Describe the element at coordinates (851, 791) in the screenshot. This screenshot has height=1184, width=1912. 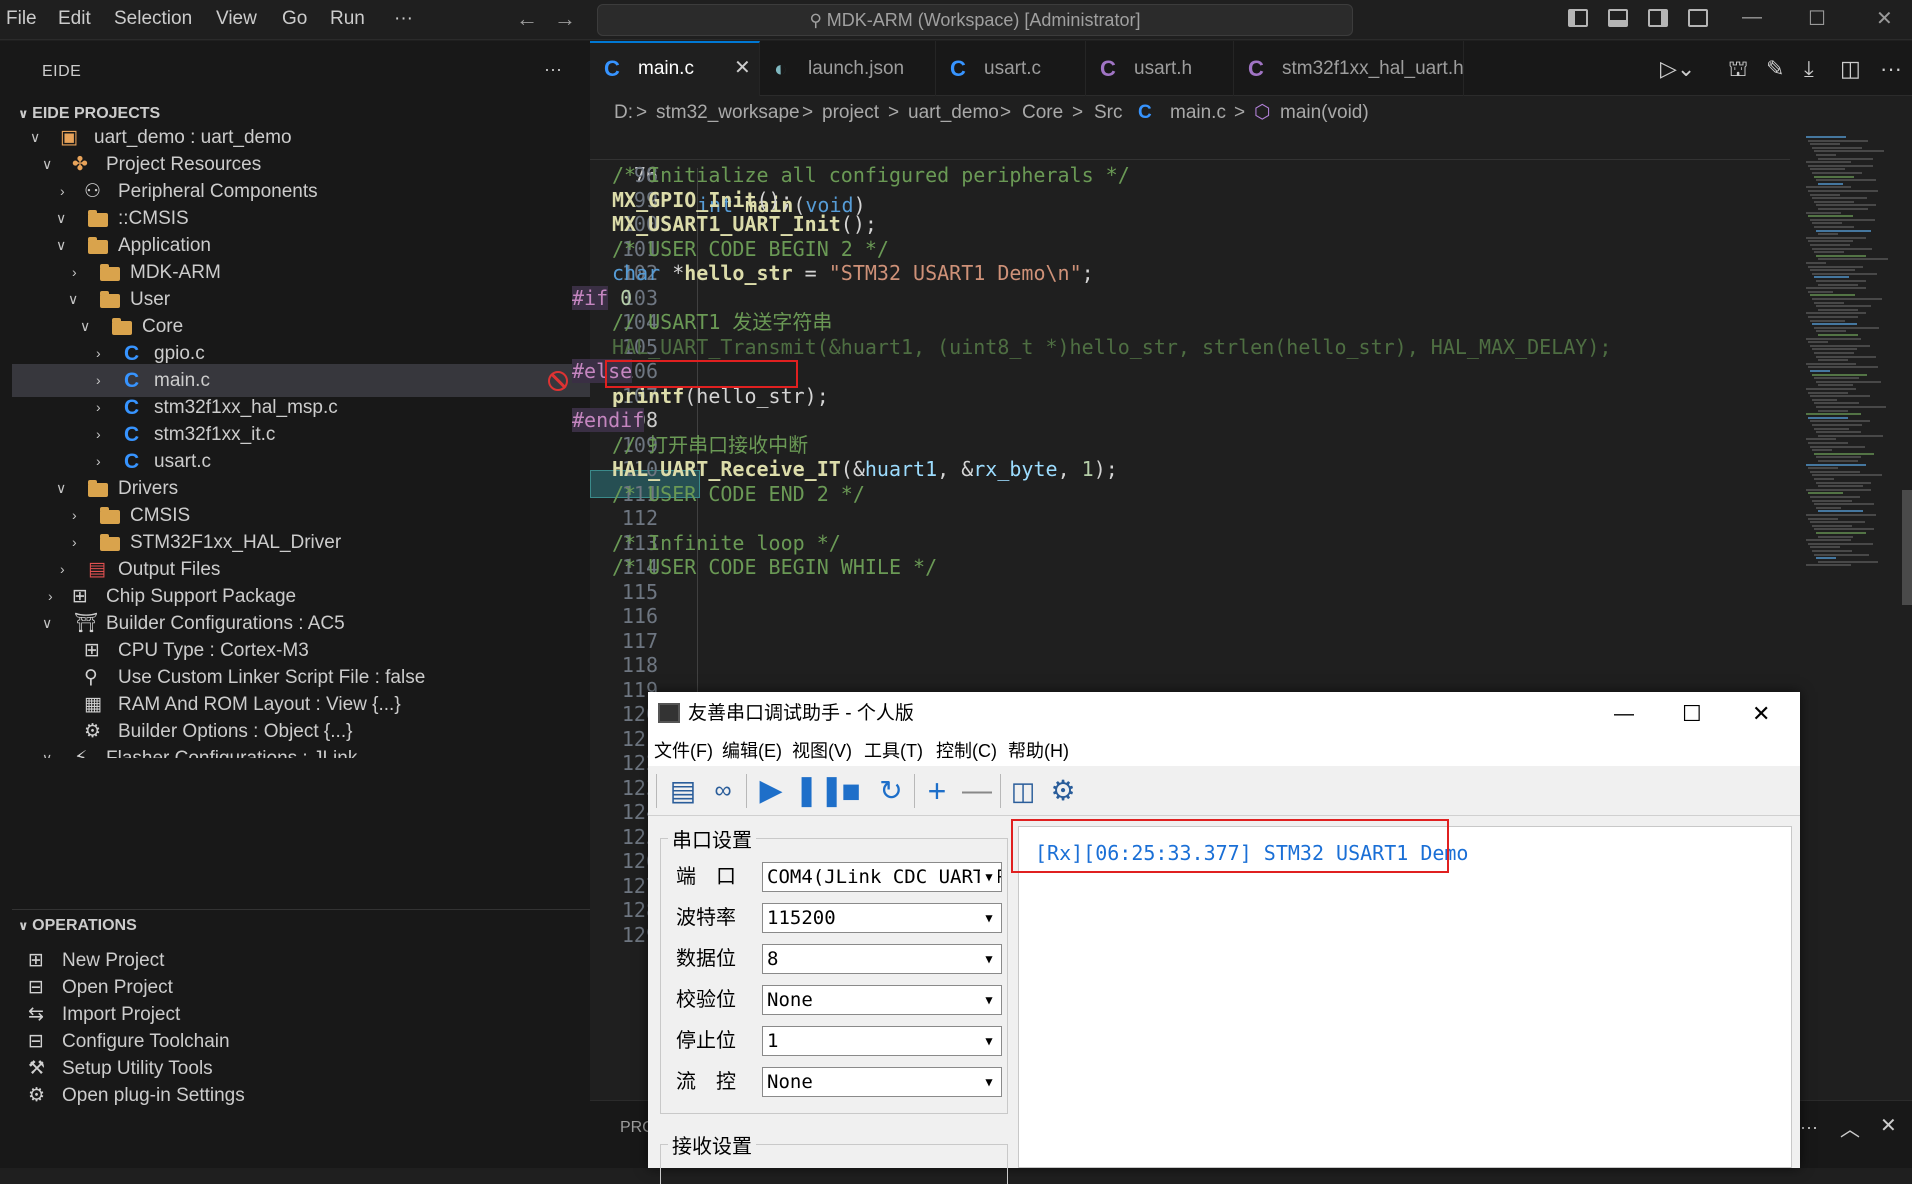
I see `stop-icon: ■` at that location.